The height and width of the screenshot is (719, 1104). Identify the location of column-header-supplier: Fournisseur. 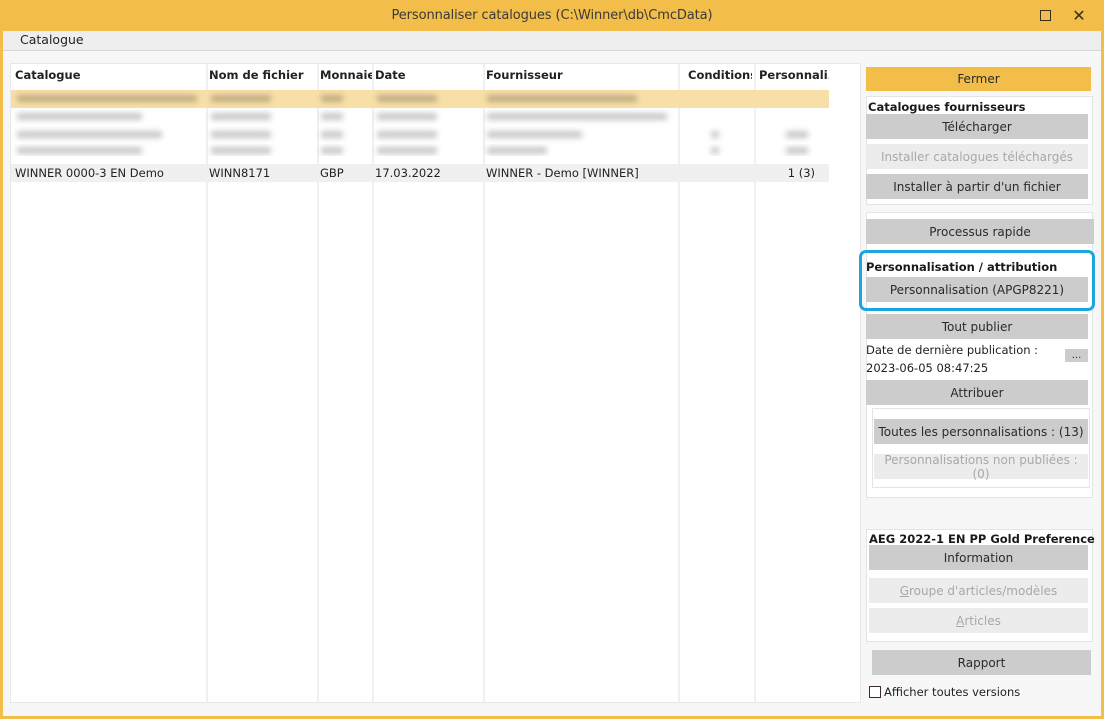
(581, 77).